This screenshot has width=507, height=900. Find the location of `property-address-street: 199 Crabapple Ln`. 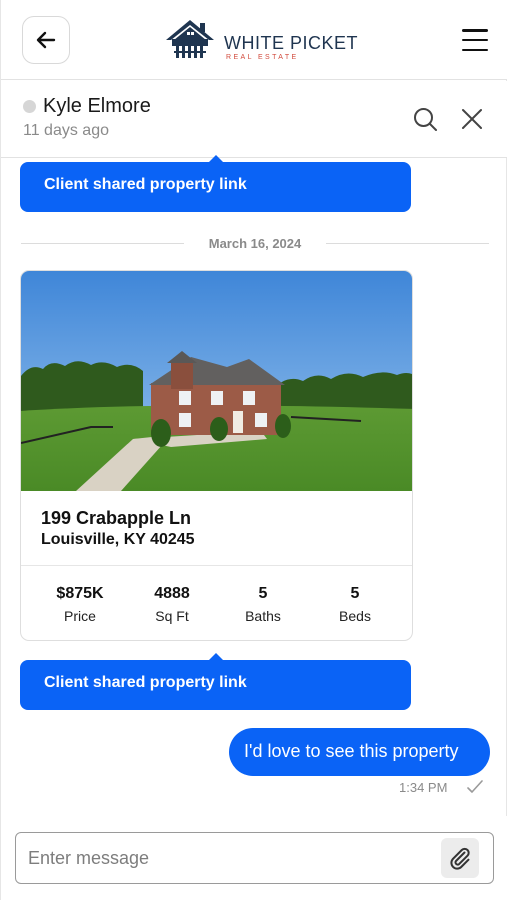

property-address-street: 199 Crabapple Ln is located at coordinates (116, 518).